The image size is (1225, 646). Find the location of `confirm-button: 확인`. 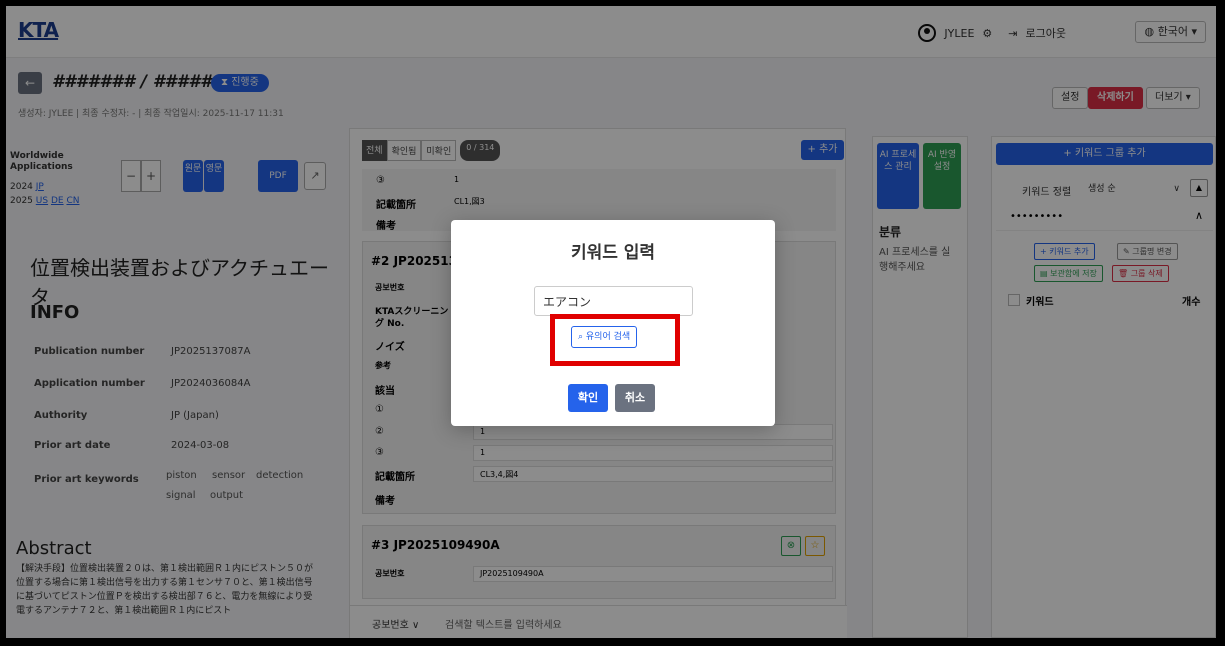

confirm-button: 확인 is located at coordinates (588, 398).